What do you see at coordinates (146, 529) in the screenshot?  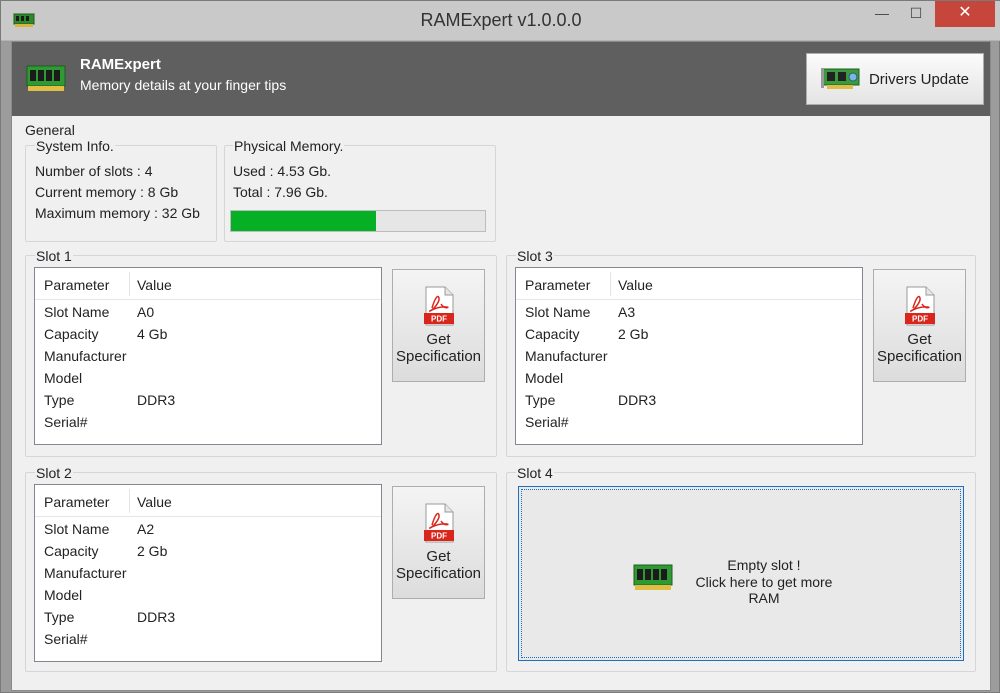 I see `value-cell: A2` at bounding box center [146, 529].